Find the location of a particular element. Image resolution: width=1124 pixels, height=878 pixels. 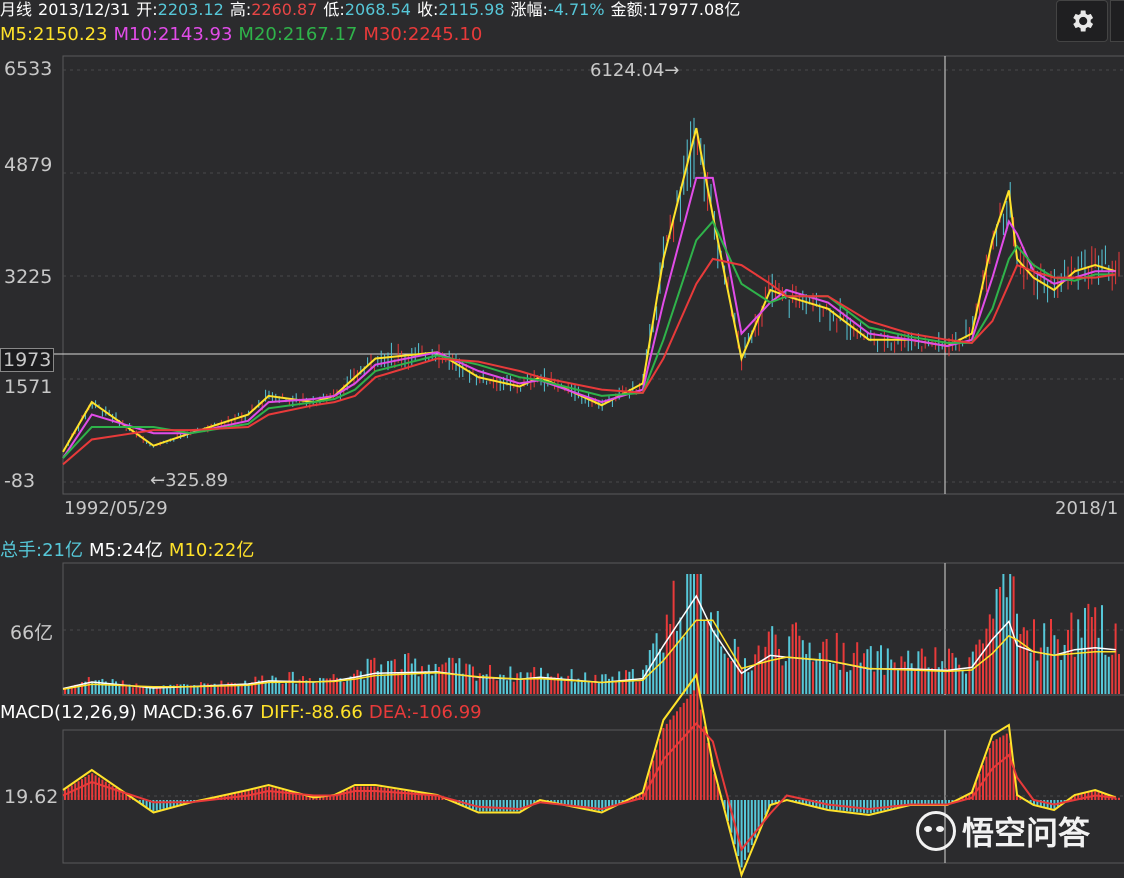

x-axis-end-date: 2018/1 is located at coordinates (1087, 508).